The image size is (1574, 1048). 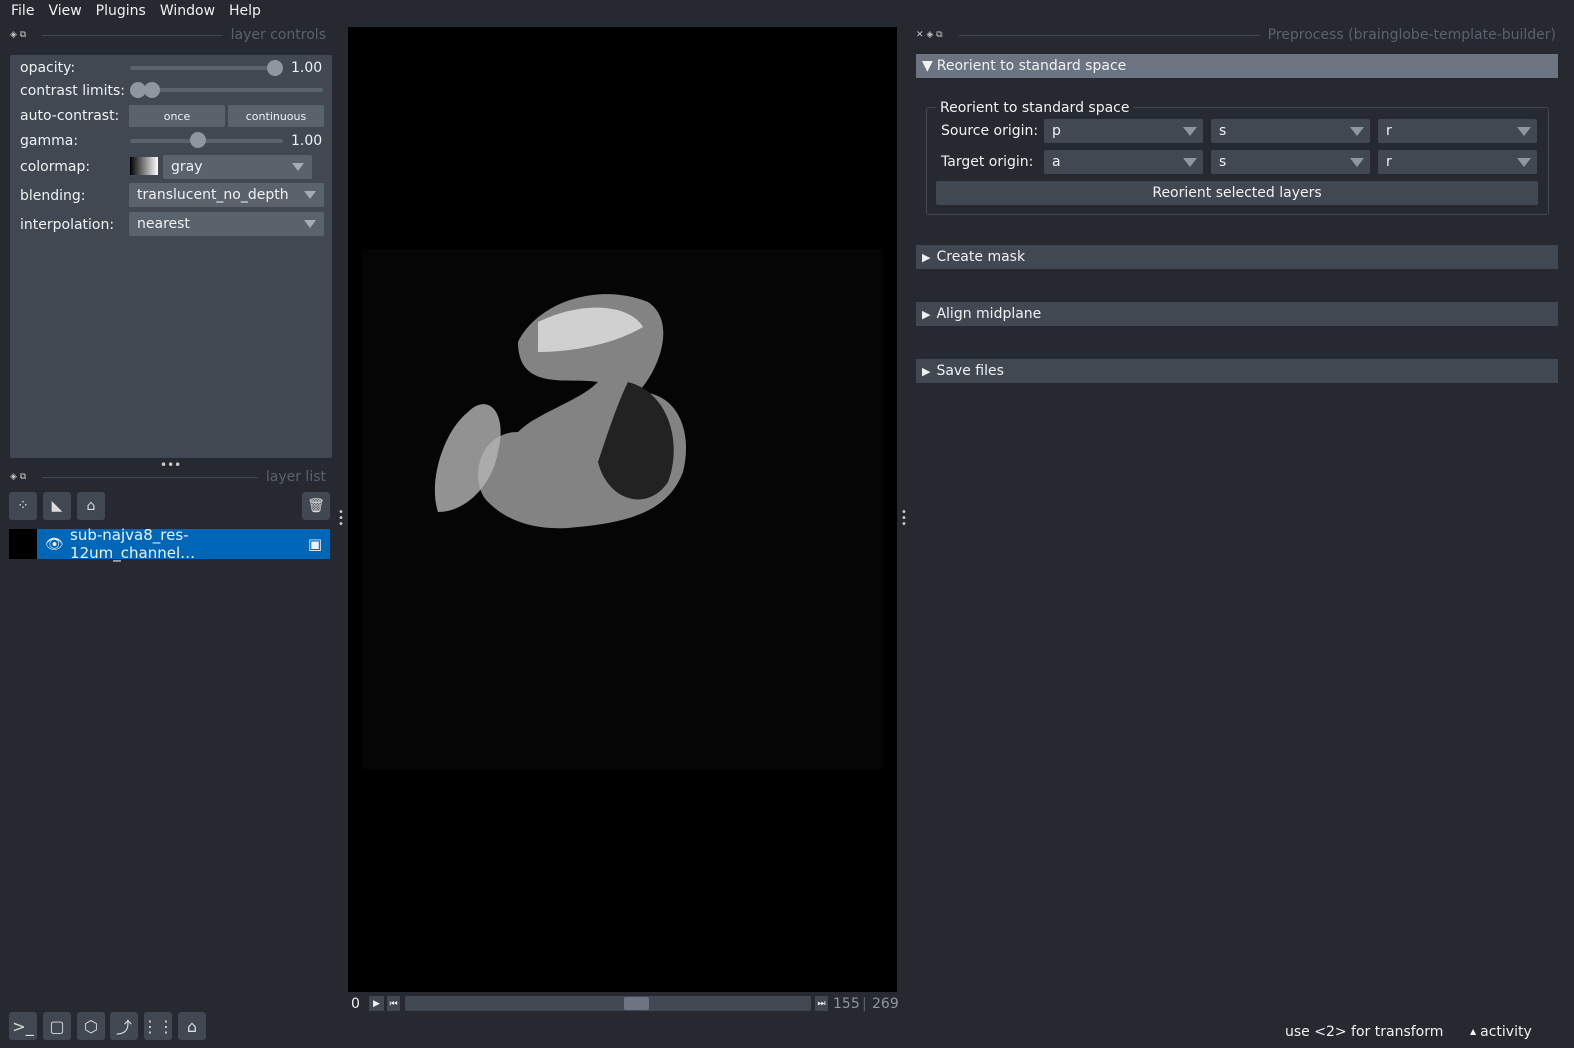 I want to click on target-origin-3-select: r, so click(x=1457, y=162).